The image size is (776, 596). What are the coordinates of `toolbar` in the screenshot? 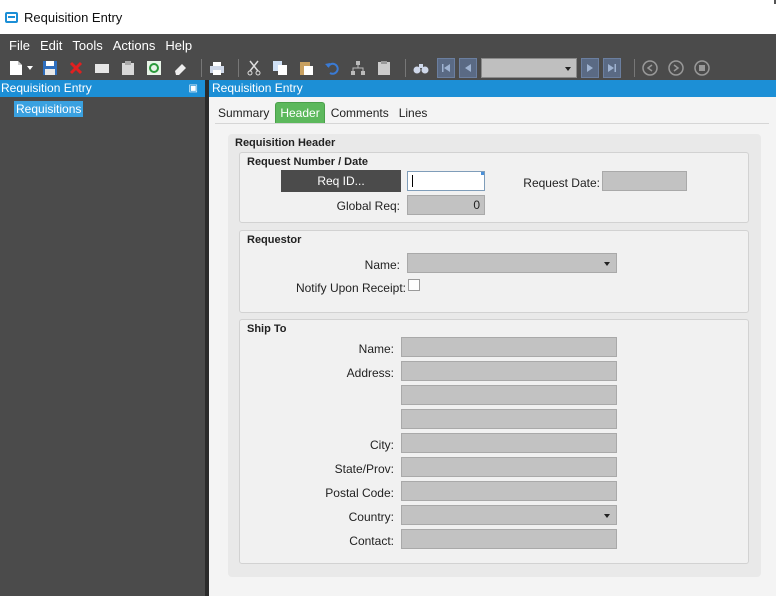 It's located at (388, 68).